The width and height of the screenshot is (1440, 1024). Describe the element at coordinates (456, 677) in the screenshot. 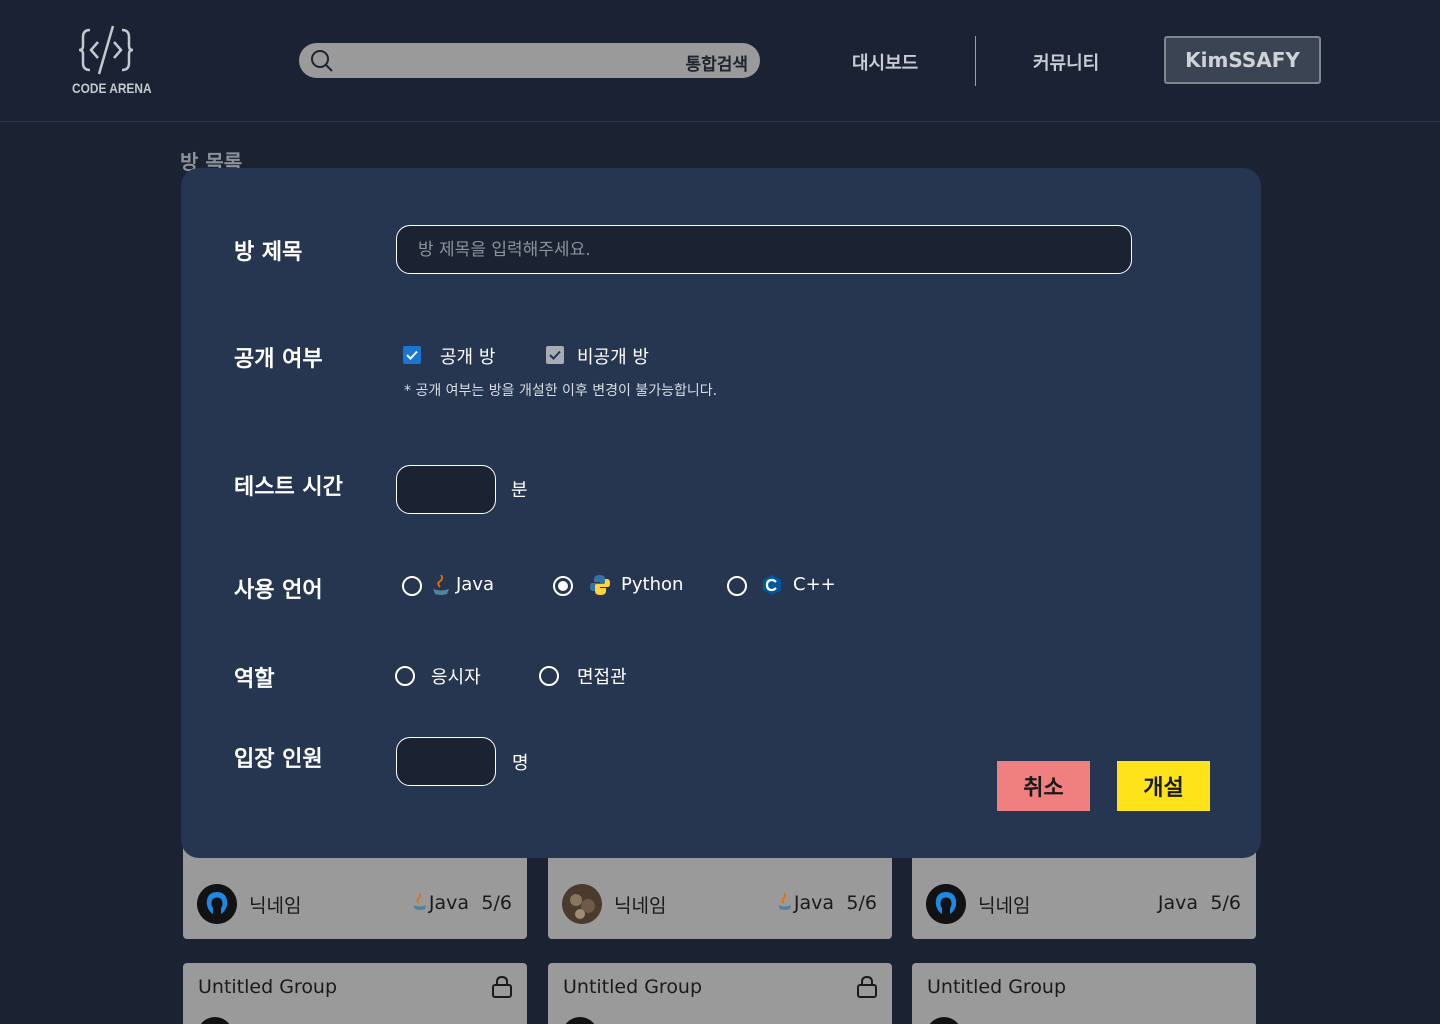

I see `candidate-option-label: 응시자` at that location.